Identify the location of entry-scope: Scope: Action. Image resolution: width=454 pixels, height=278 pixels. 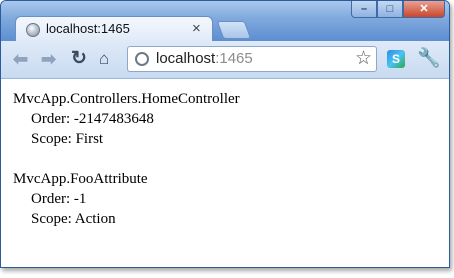
(73, 219).